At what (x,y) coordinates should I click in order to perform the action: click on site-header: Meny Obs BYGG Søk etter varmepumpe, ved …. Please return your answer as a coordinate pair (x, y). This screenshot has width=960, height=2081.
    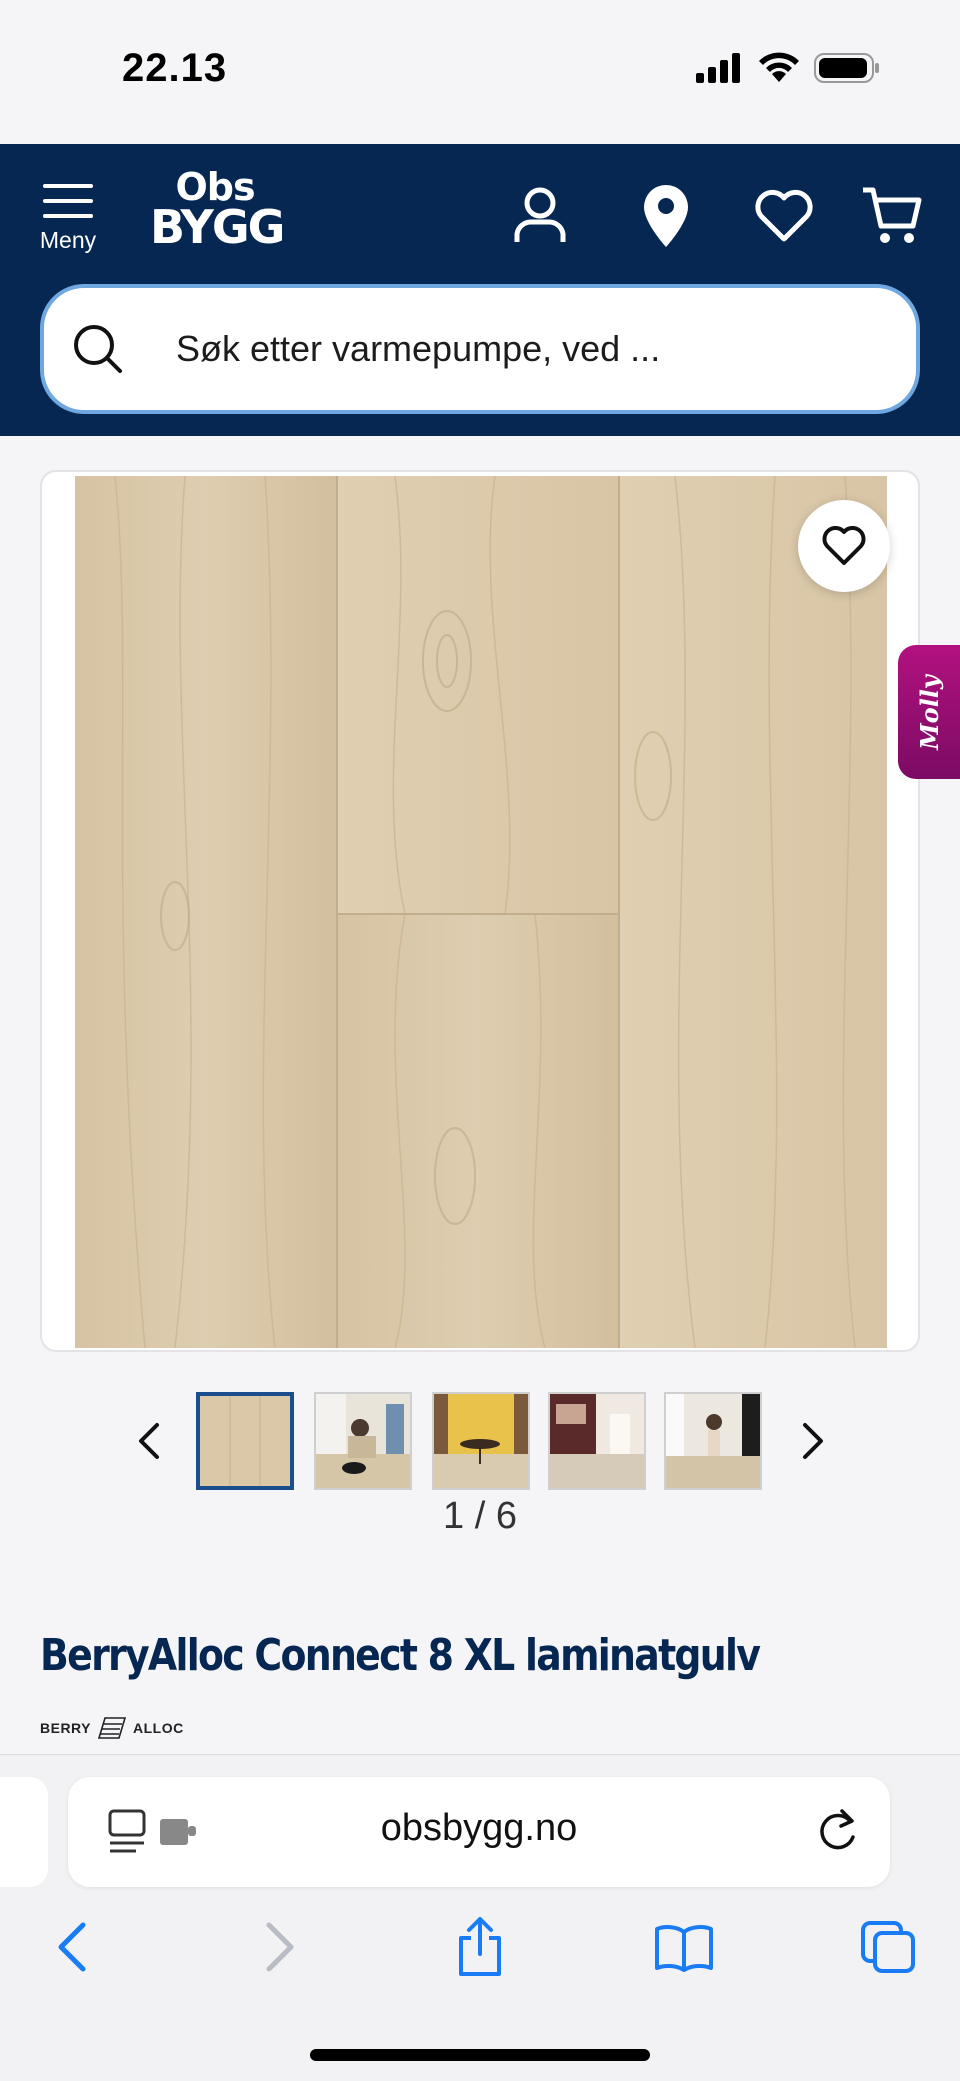
    Looking at the image, I should click on (480, 290).